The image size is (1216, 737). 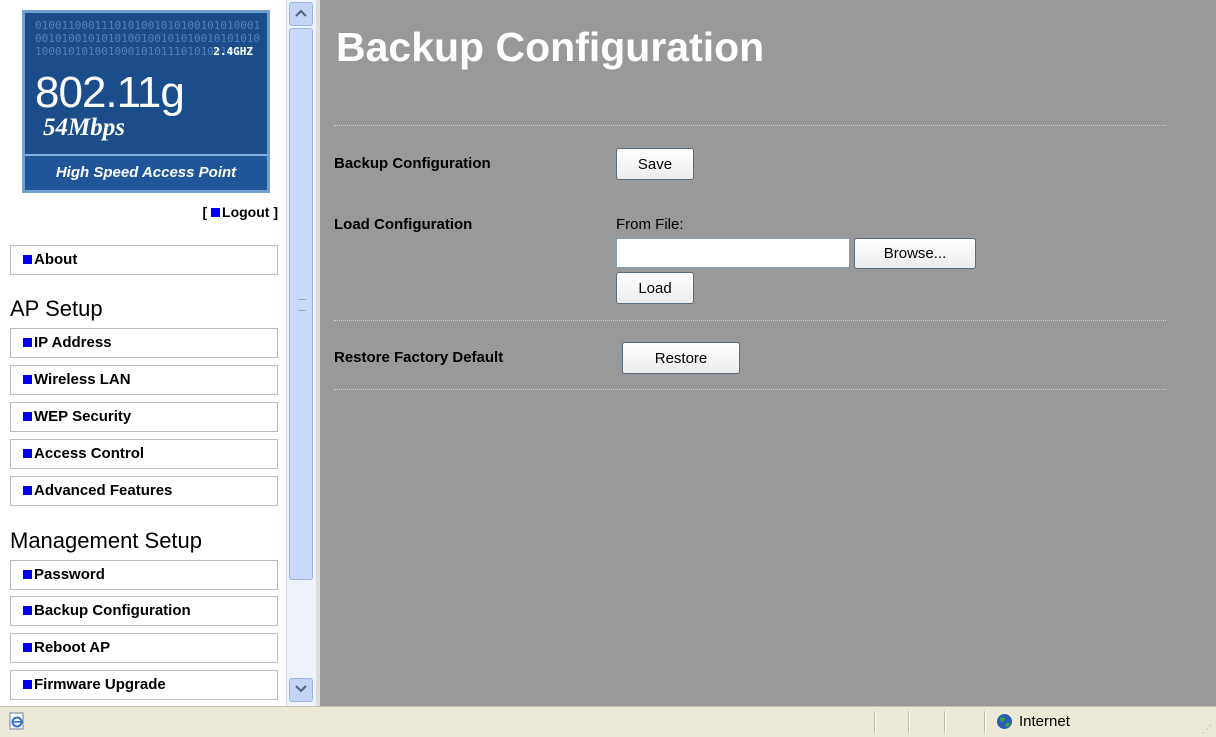 I want to click on sidebar-item-ip-address: IP Address, so click(x=144, y=343).